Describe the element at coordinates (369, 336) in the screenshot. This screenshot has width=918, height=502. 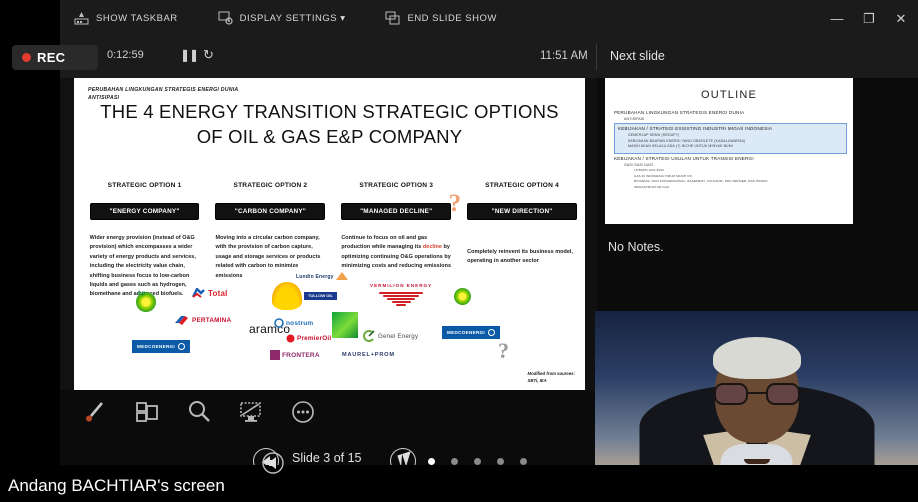
I see `genel-mark-icon` at that location.